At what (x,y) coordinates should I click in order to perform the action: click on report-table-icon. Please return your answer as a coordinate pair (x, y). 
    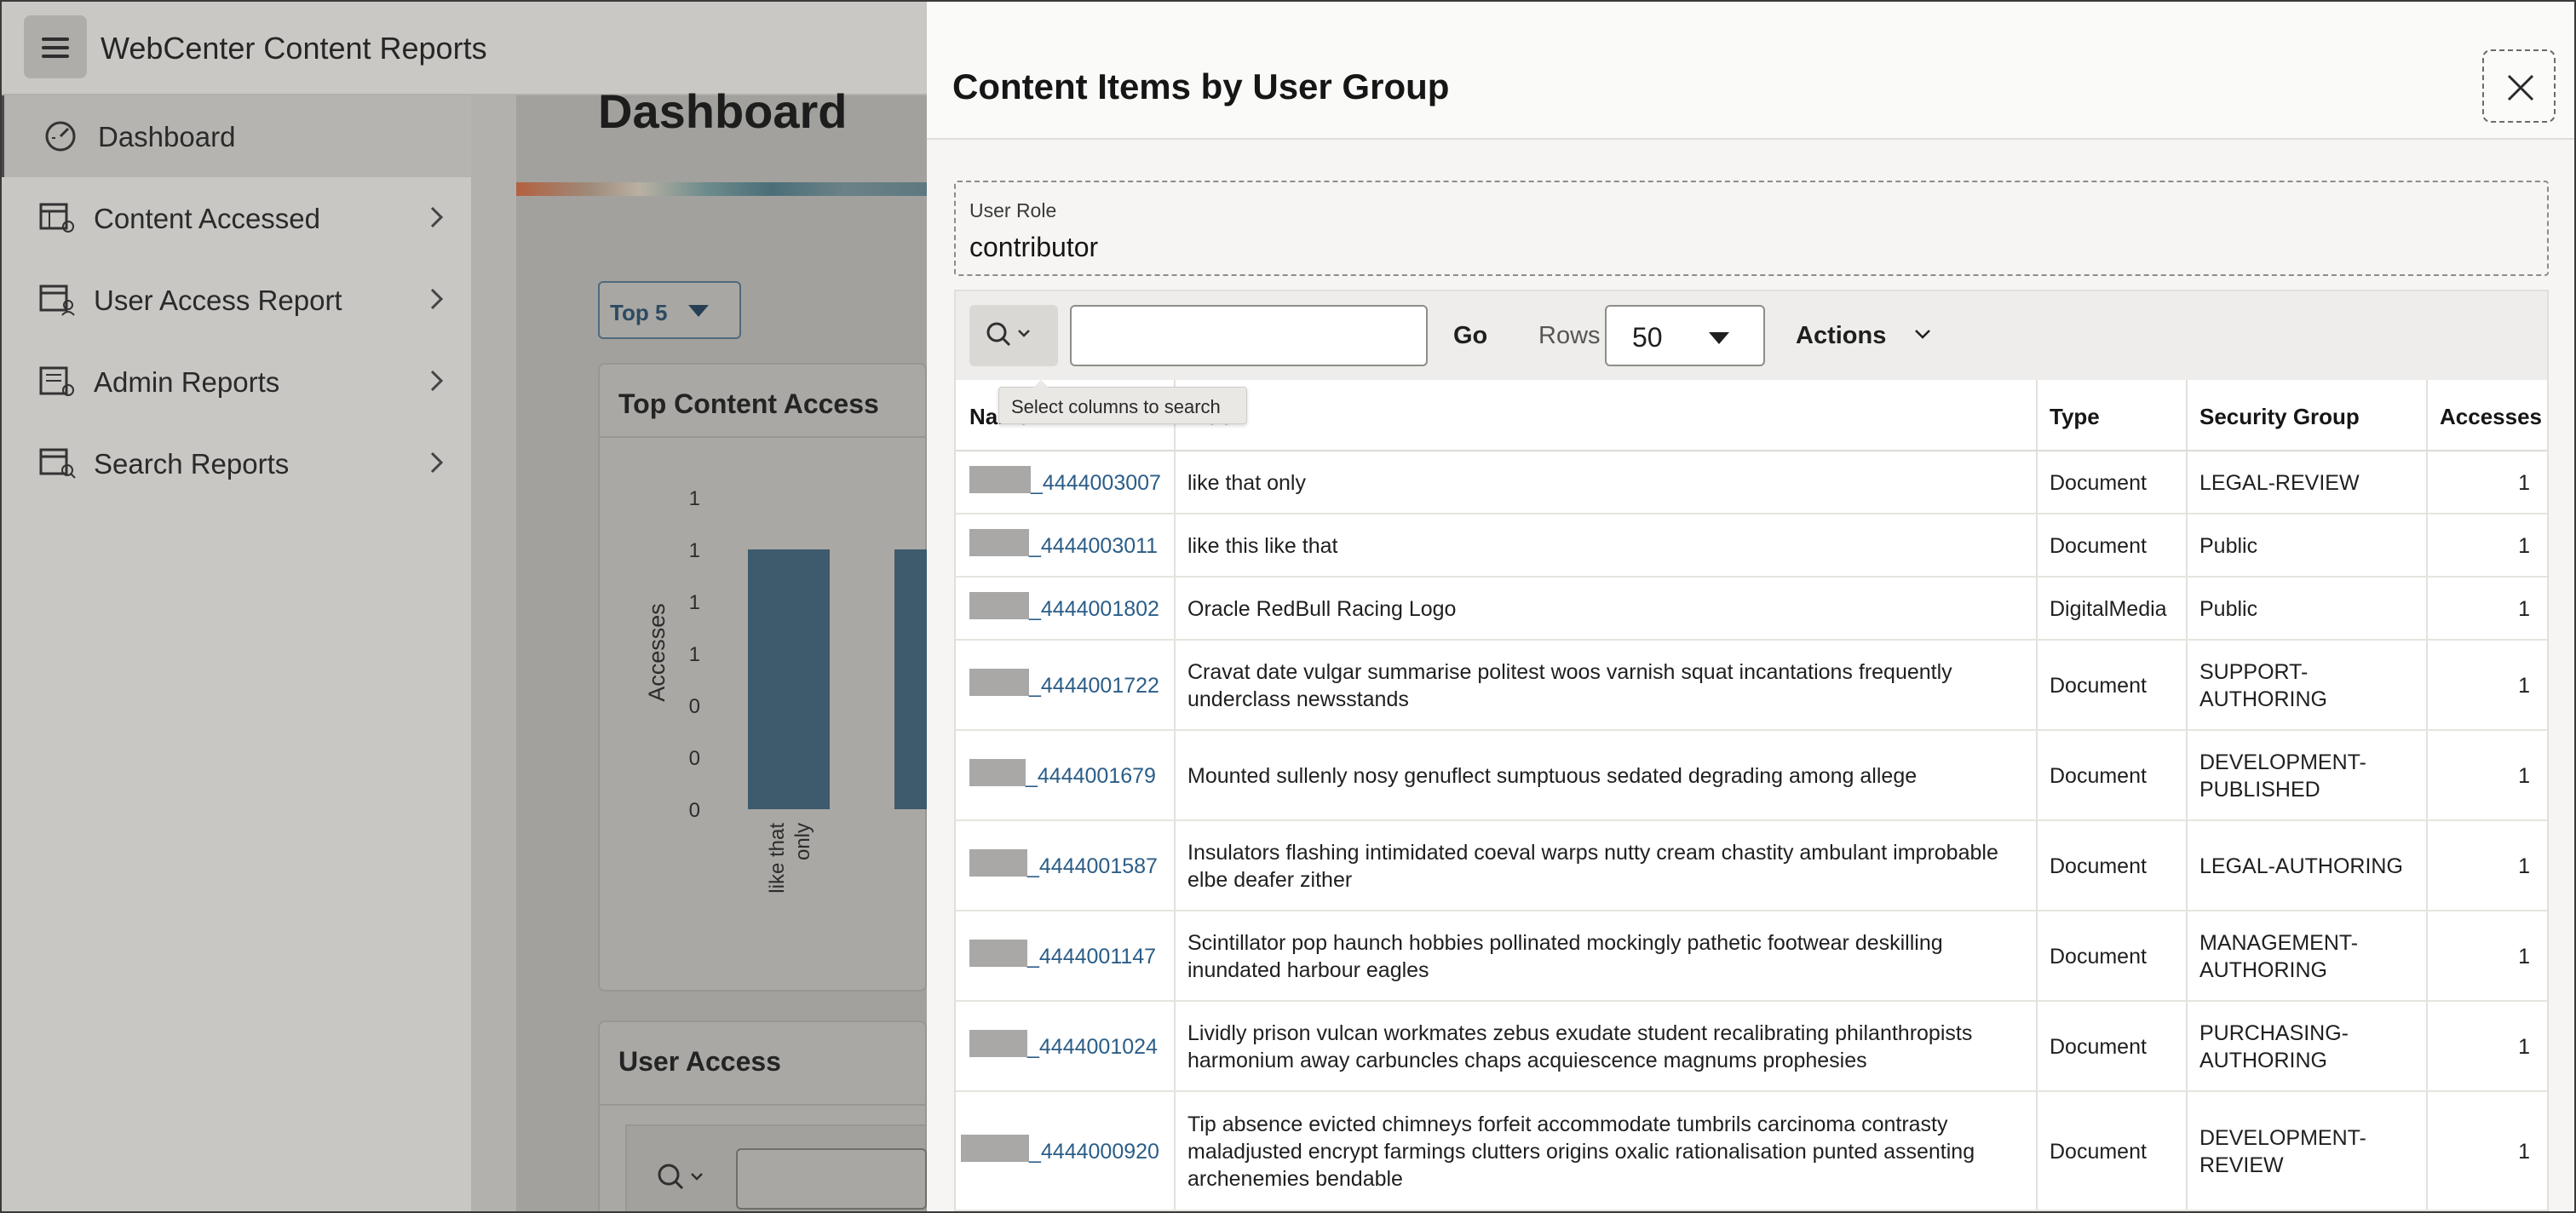
    Looking at the image, I should click on (57, 218).